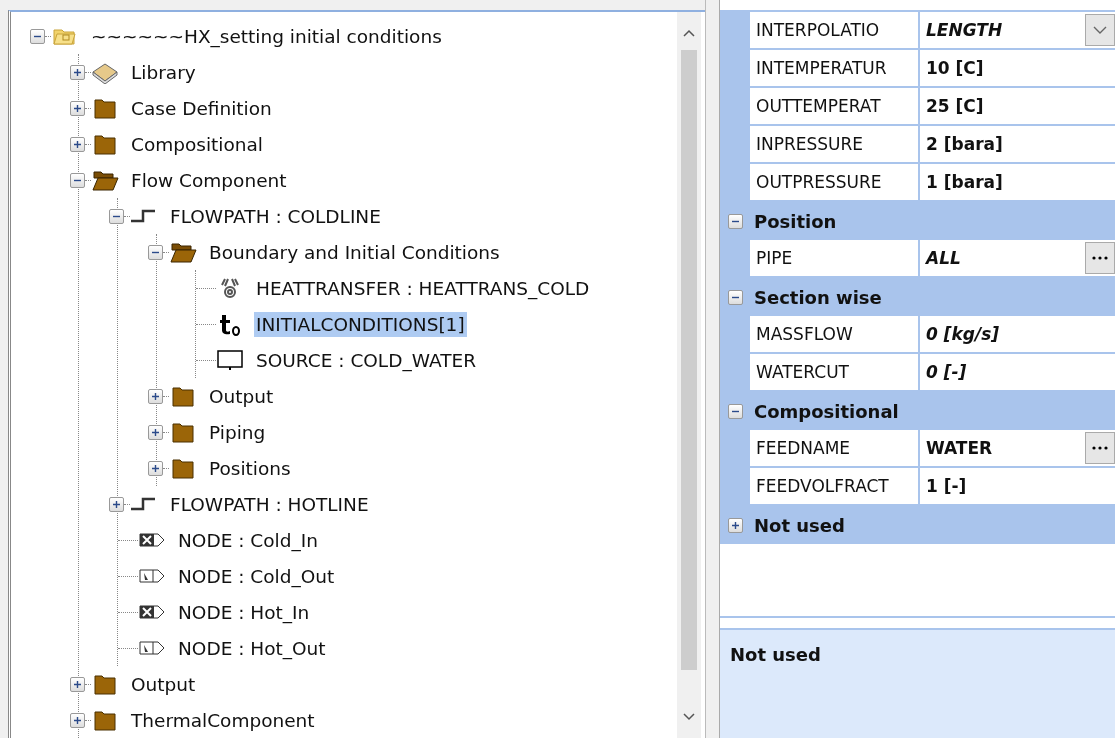 The width and height of the screenshot is (1115, 738). Describe the element at coordinates (835, 372) in the screenshot. I see `property-name: WATERCUT` at that location.